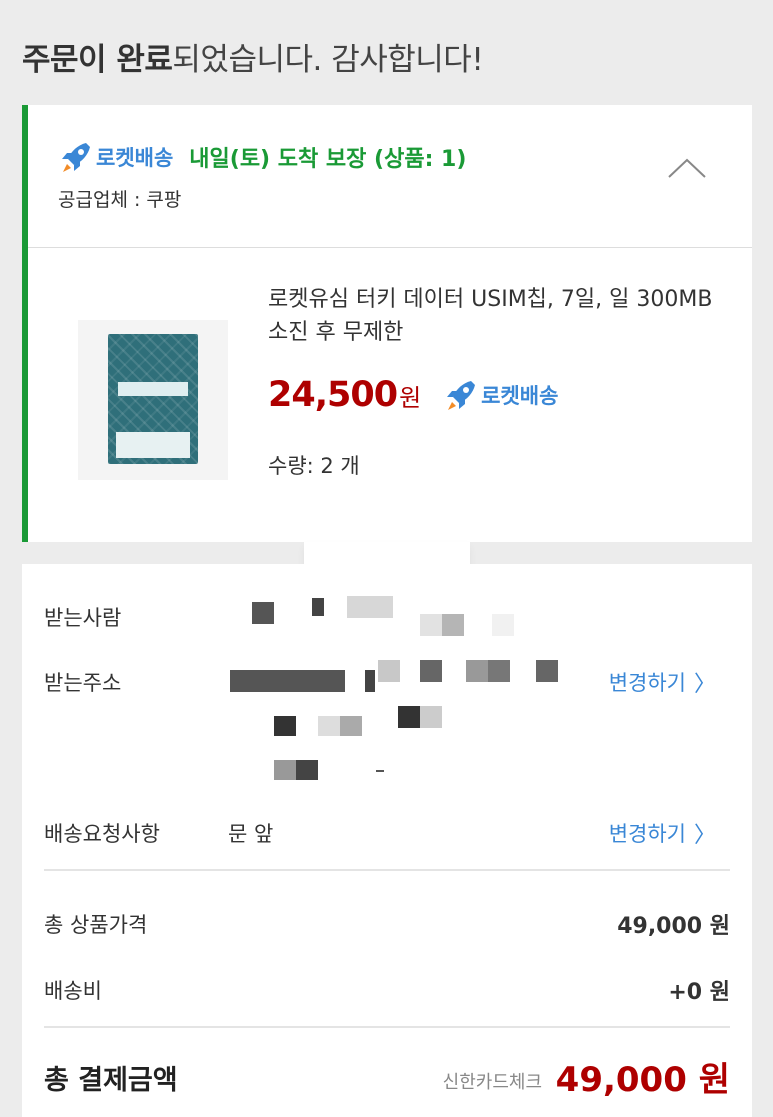  What do you see at coordinates (83, 618) in the screenshot?
I see `recipient-label: 받는사람` at bounding box center [83, 618].